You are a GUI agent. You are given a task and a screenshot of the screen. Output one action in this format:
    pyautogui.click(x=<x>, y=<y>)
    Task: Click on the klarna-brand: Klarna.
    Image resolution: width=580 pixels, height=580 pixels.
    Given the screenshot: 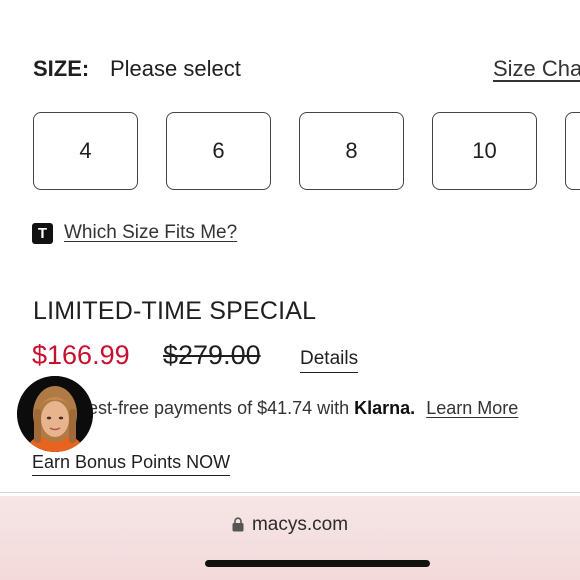 What is the action you would take?
    pyautogui.click(x=385, y=408)
    